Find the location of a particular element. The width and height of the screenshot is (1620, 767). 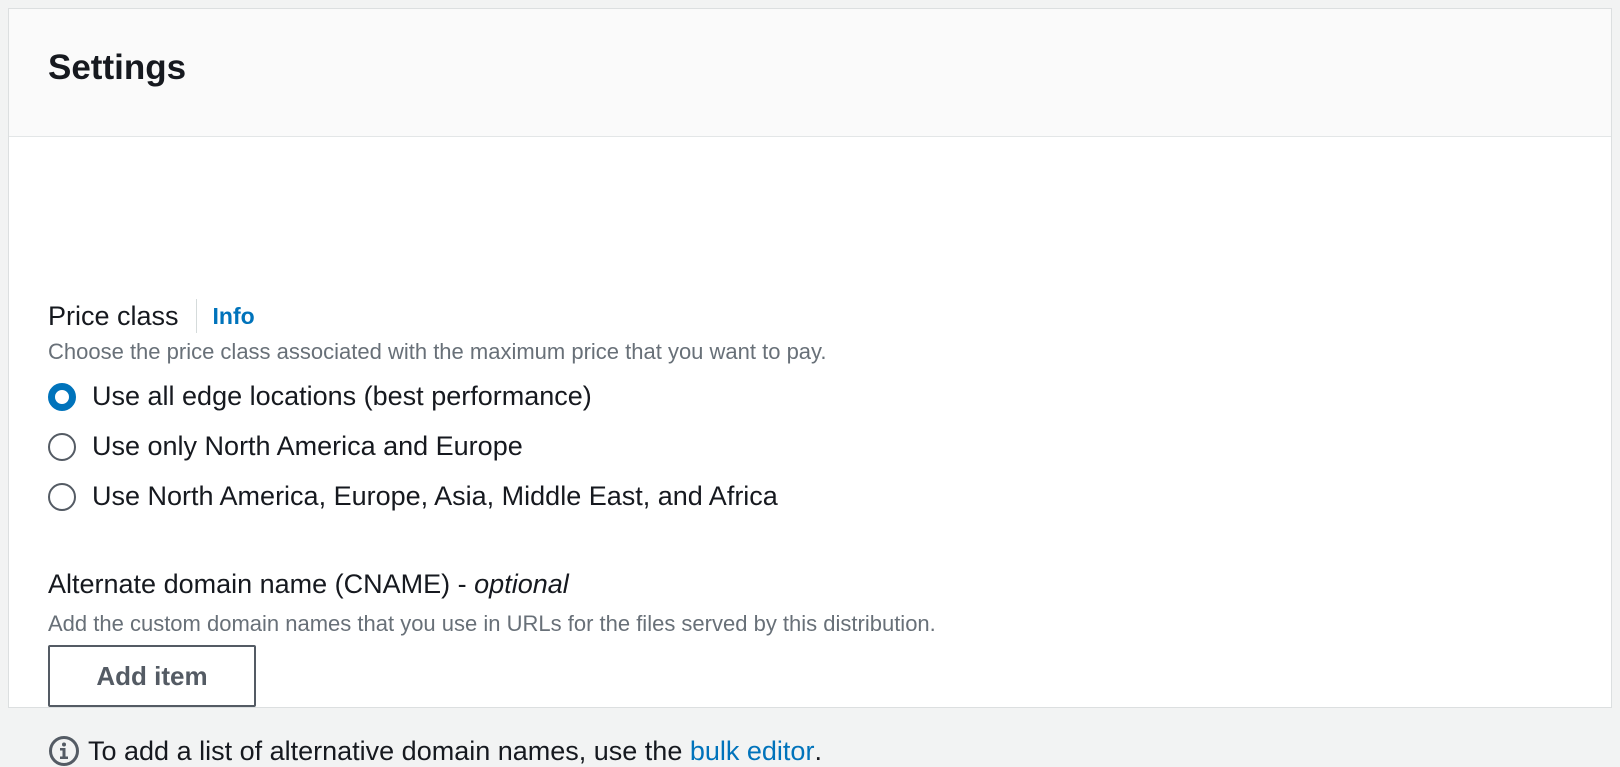

radio-button-selected is located at coordinates (62, 396).